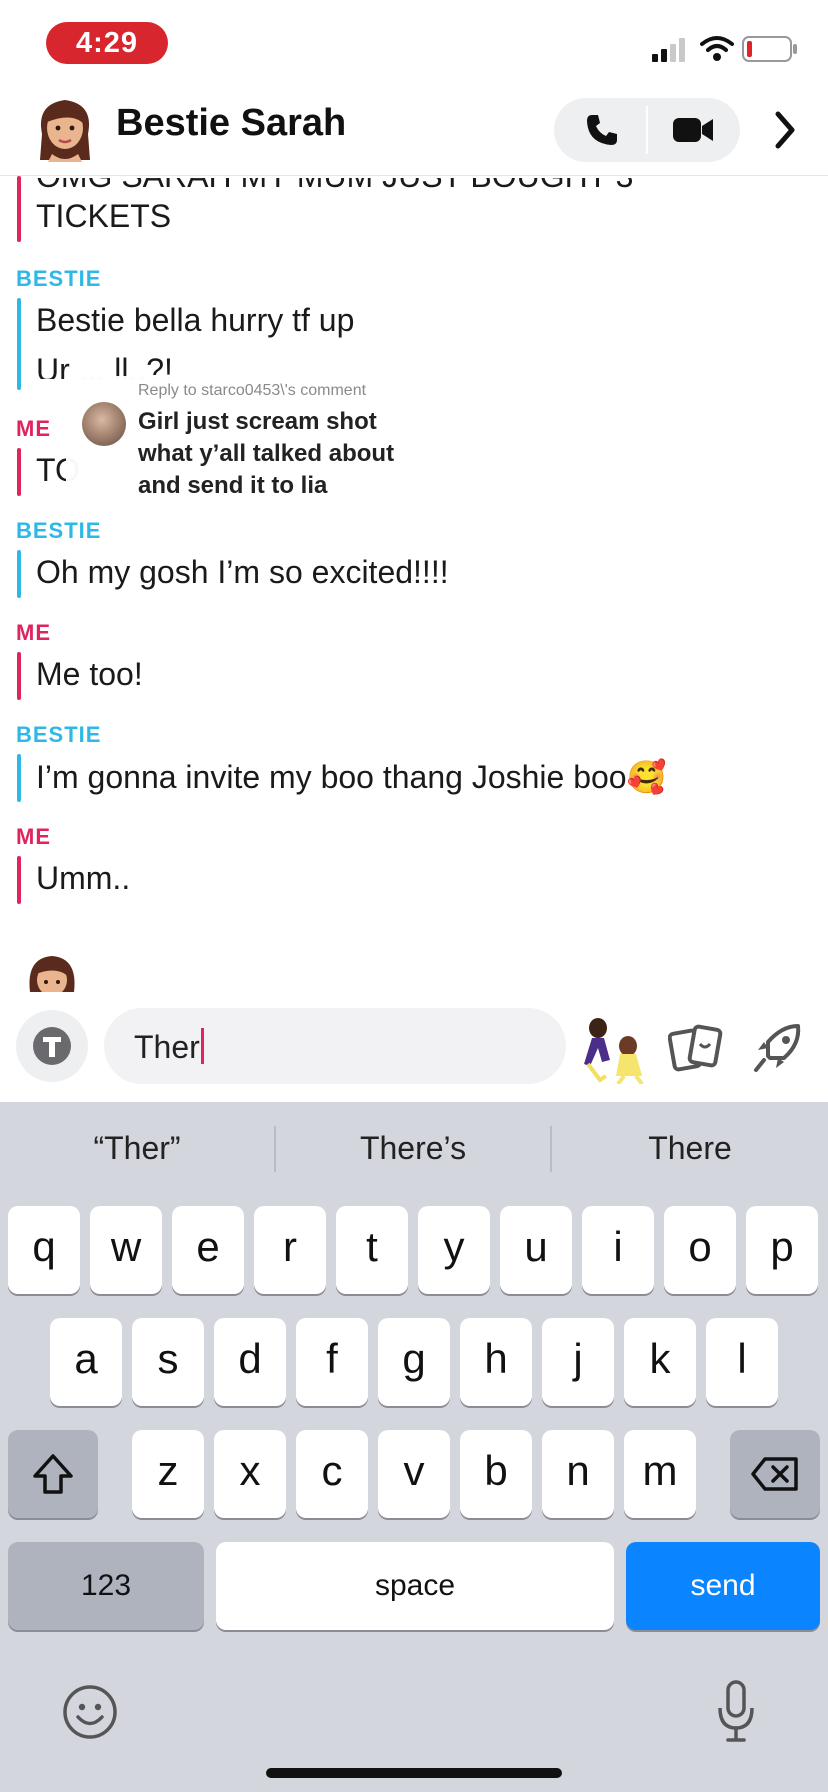 The width and height of the screenshot is (828, 1792). I want to click on bitmoji-typing-avatar, so click(52, 974).